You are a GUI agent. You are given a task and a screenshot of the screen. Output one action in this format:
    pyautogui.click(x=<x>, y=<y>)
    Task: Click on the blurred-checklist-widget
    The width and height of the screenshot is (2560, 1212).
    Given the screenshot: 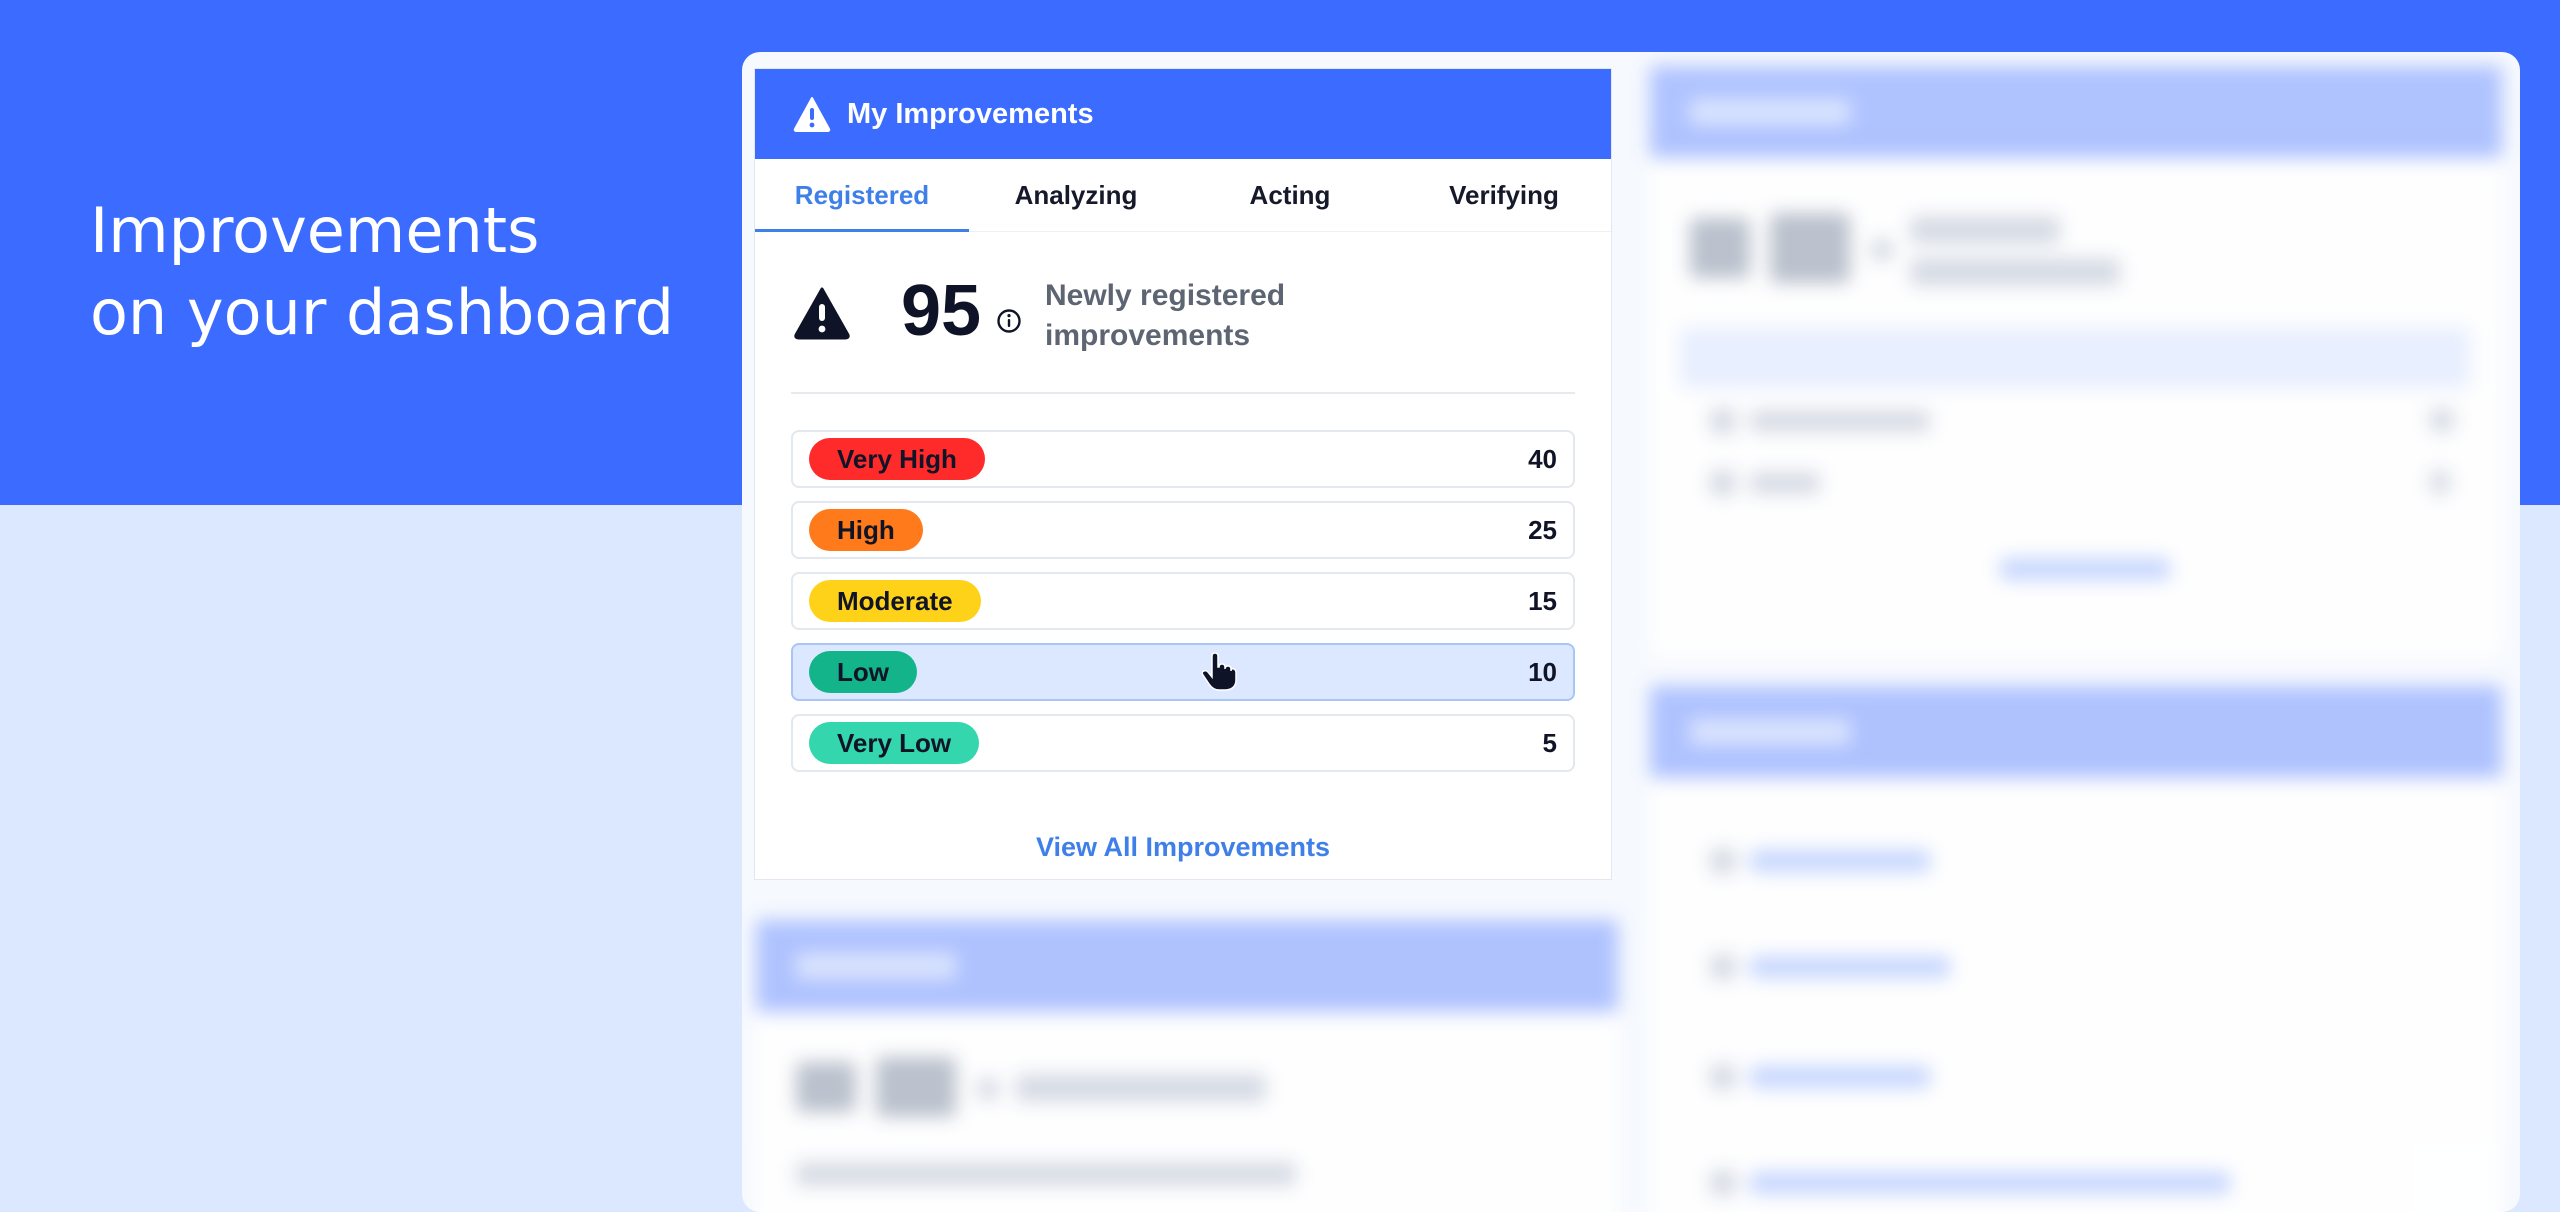 What is the action you would take?
    pyautogui.click(x=1187, y=1066)
    